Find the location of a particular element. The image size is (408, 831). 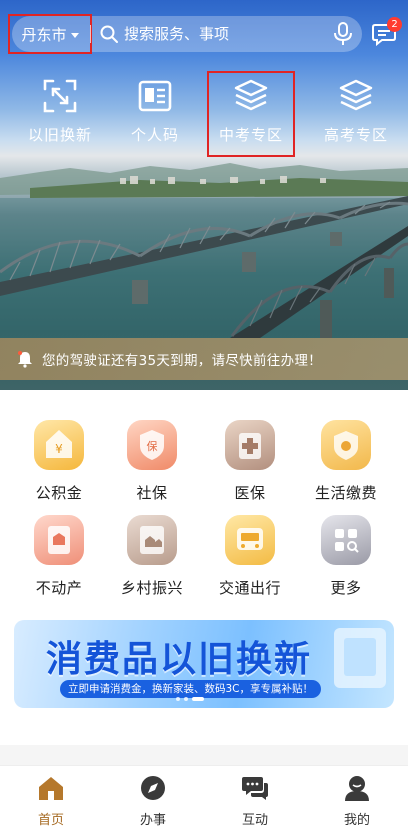

quick-action-label: 以旧换新 is located at coordinates (59, 135).